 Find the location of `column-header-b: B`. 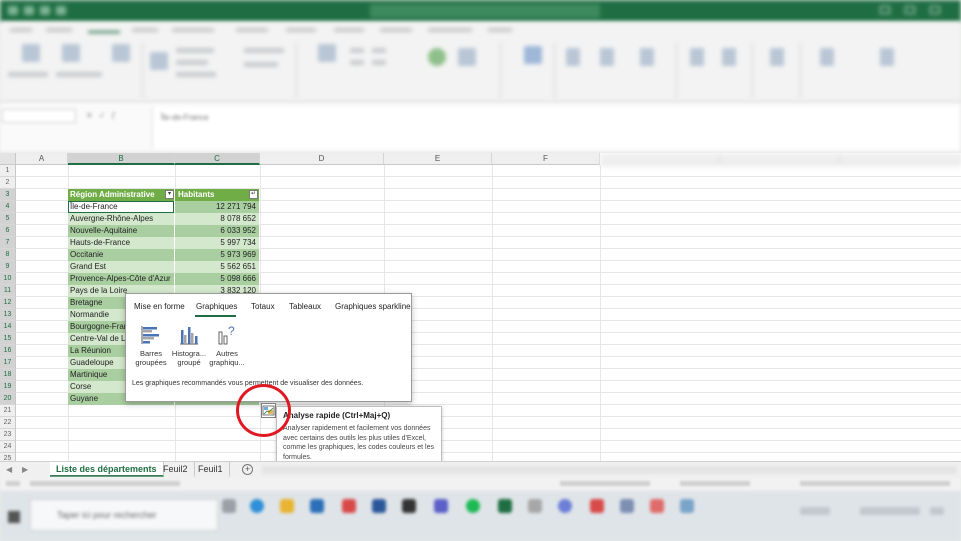

column-header-b: B is located at coordinates (121, 159).